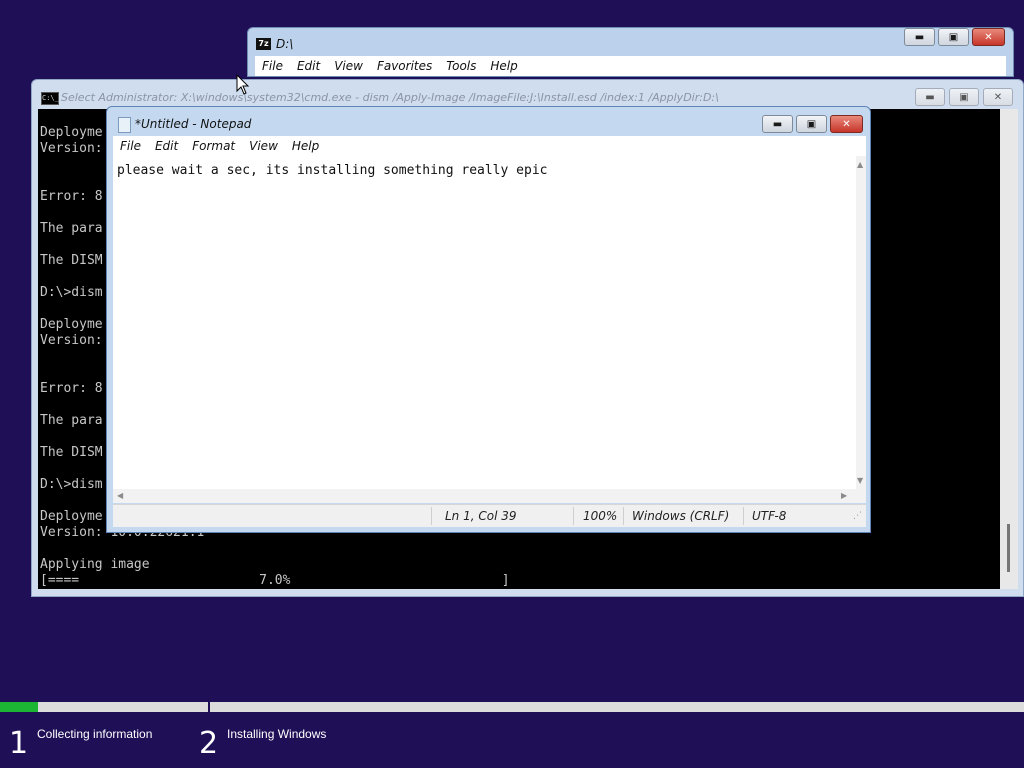 Image resolution: width=1024 pixels, height=768 pixels. I want to click on 7zip-menu-tools: Tools, so click(461, 66).